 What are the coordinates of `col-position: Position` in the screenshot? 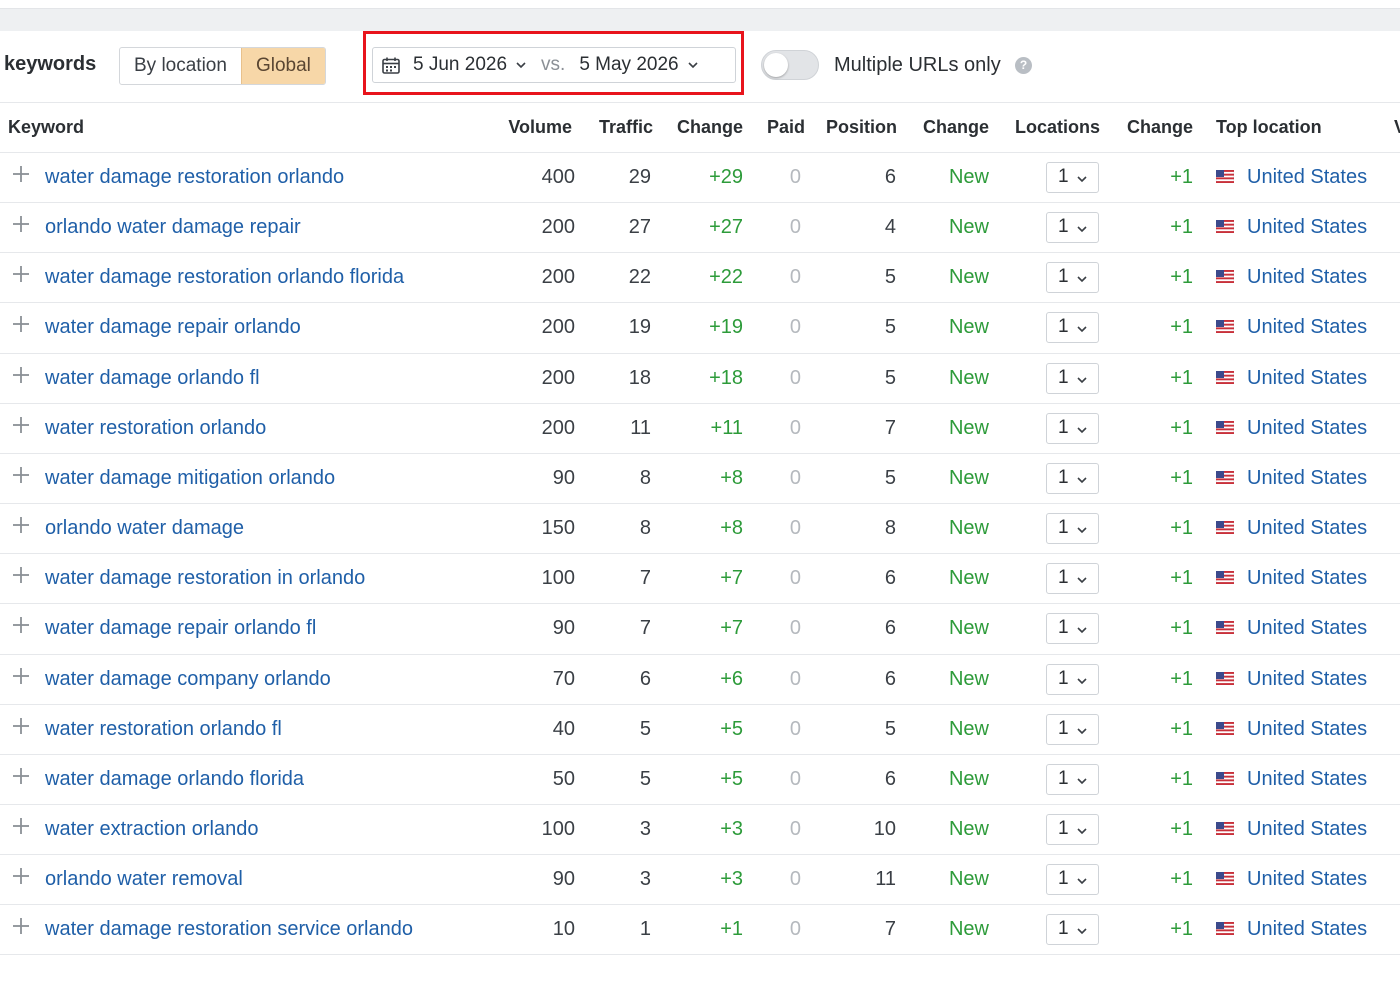 It's located at (854, 127).